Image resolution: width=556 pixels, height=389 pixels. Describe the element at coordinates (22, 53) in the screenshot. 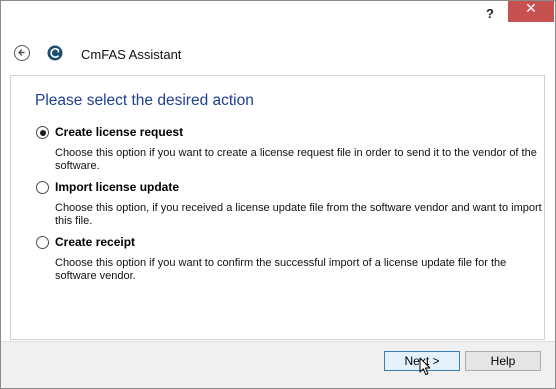

I see `back-arrow-icon` at that location.